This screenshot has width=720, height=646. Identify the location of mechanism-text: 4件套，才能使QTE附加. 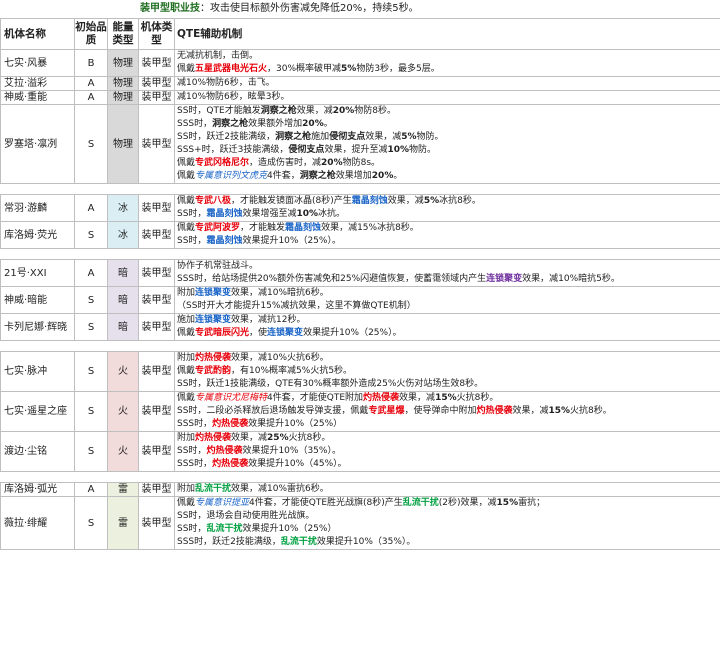
(315, 398).